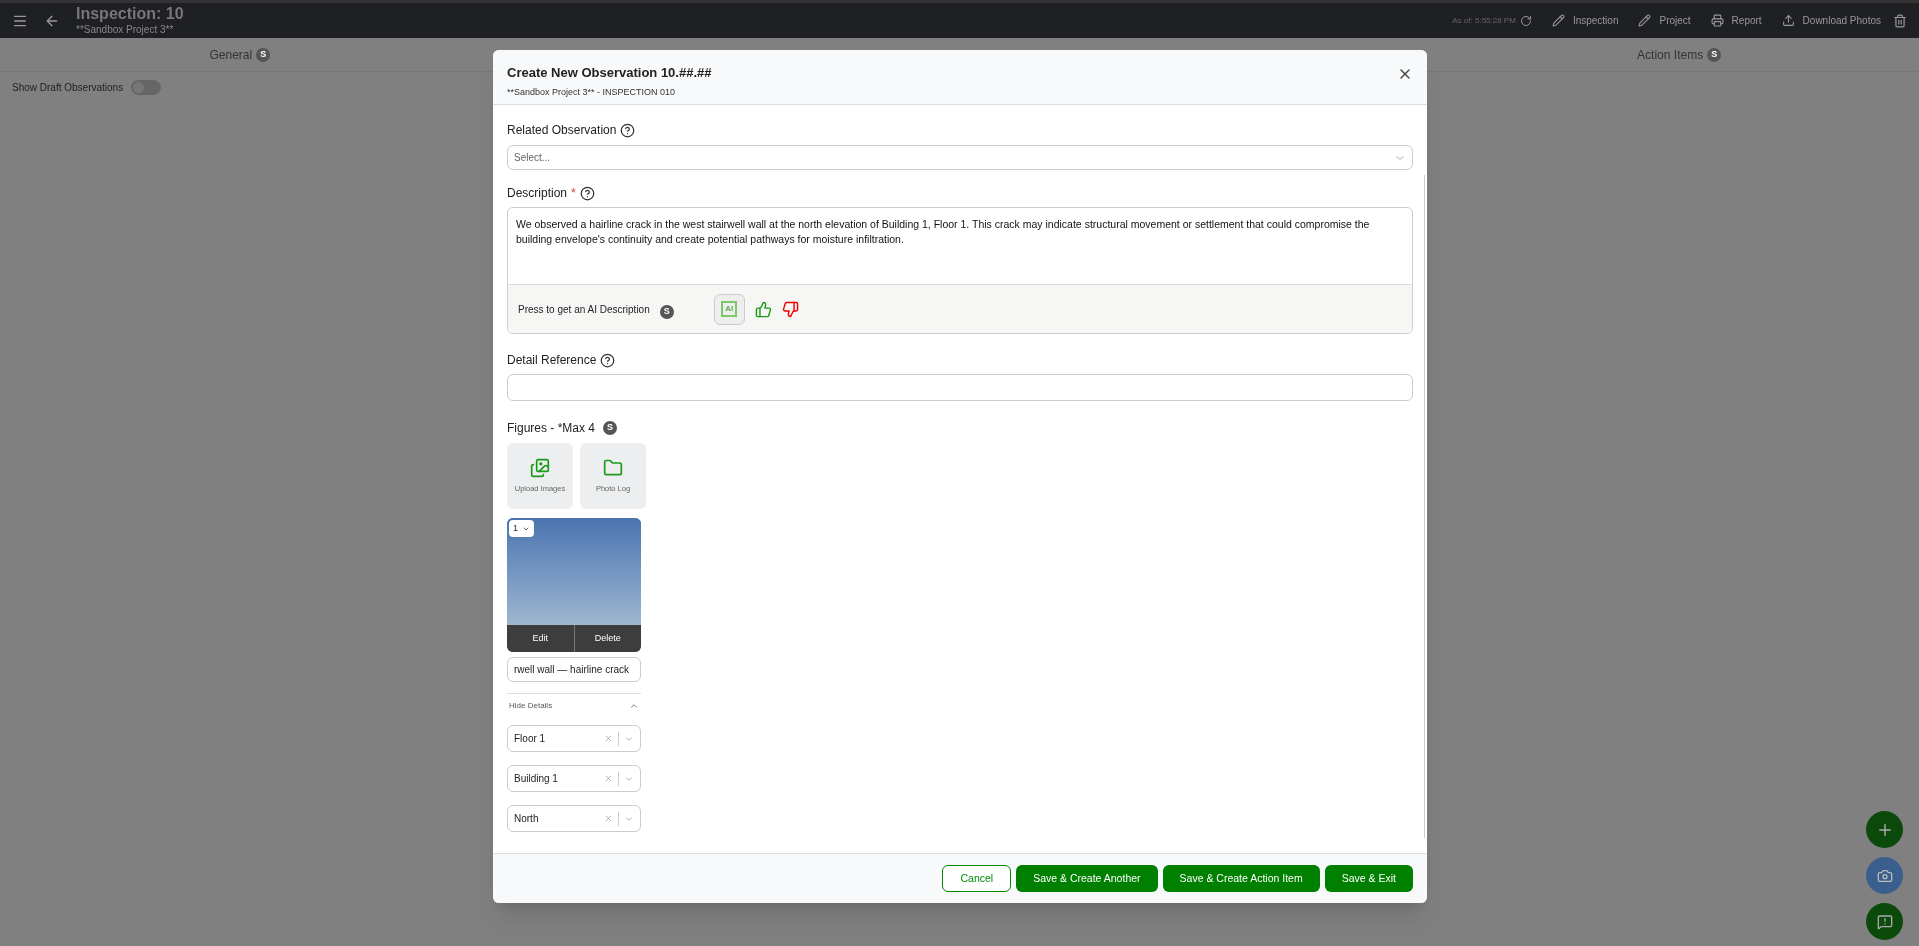 The image size is (1919, 946). What do you see at coordinates (574, 738) in the screenshot?
I see `tag-select: Floor 1` at bounding box center [574, 738].